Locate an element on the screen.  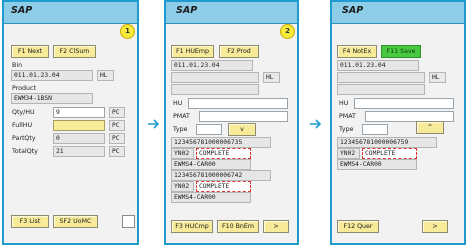
checkbox is located at coordinates (128, 221).